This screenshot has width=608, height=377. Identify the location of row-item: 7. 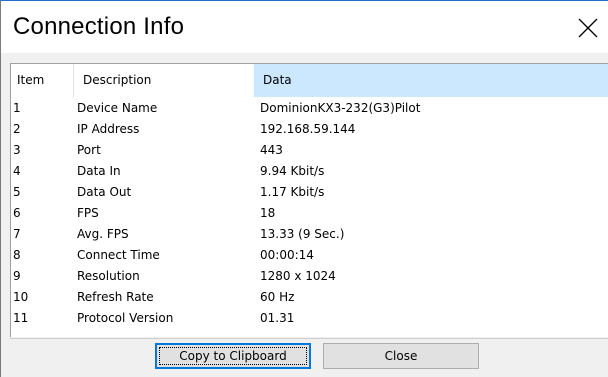
(17, 234).